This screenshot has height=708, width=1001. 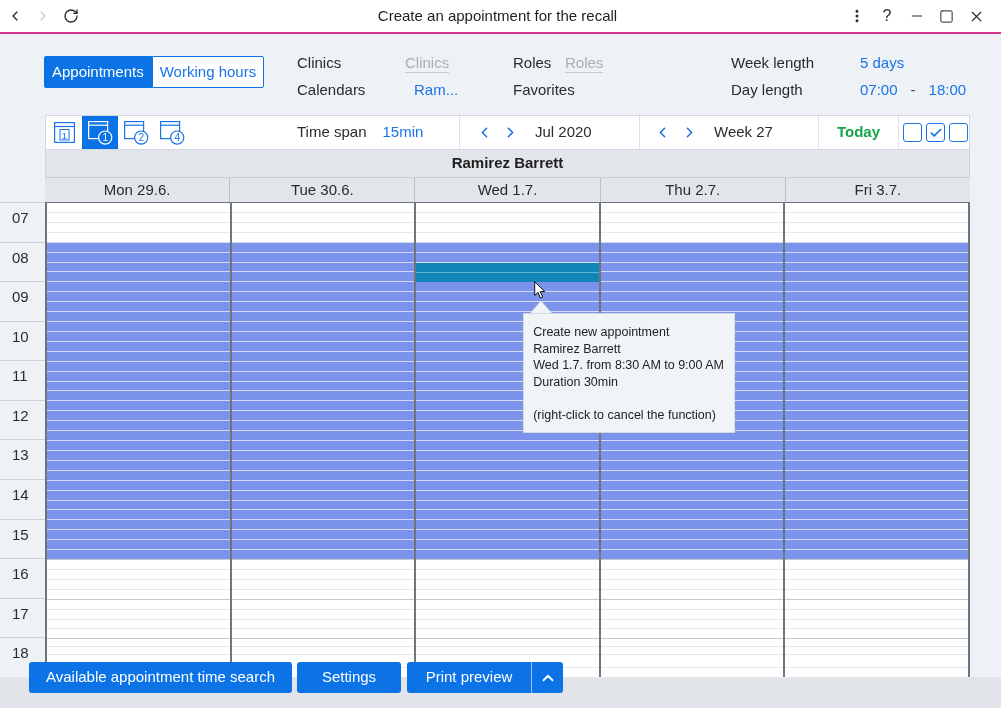 I want to click on hour-label: 12, so click(x=20, y=415).